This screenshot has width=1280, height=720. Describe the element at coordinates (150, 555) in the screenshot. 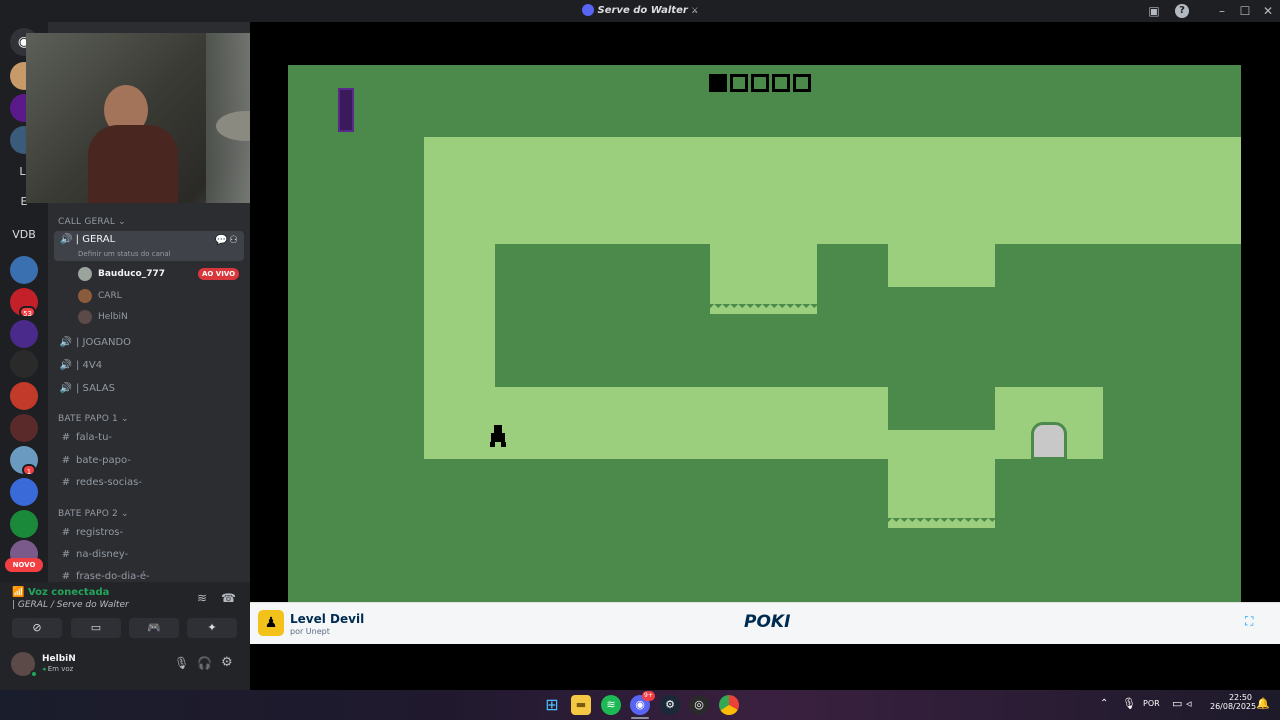

I see `text-channel: # na-disney-` at that location.